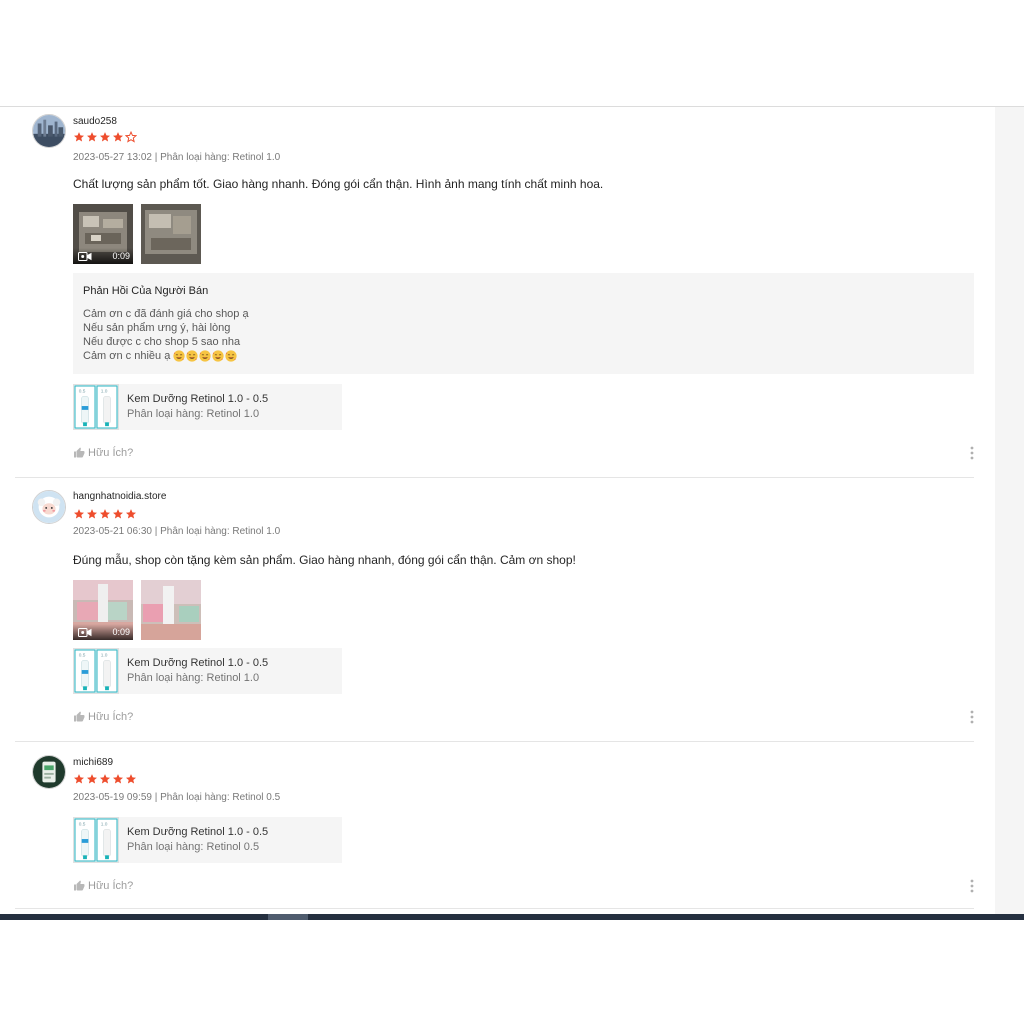 The width and height of the screenshot is (1024, 1024). I want to click on seller-reply-line: Cảm ơn c nhiều ạ, so click(127, 356).